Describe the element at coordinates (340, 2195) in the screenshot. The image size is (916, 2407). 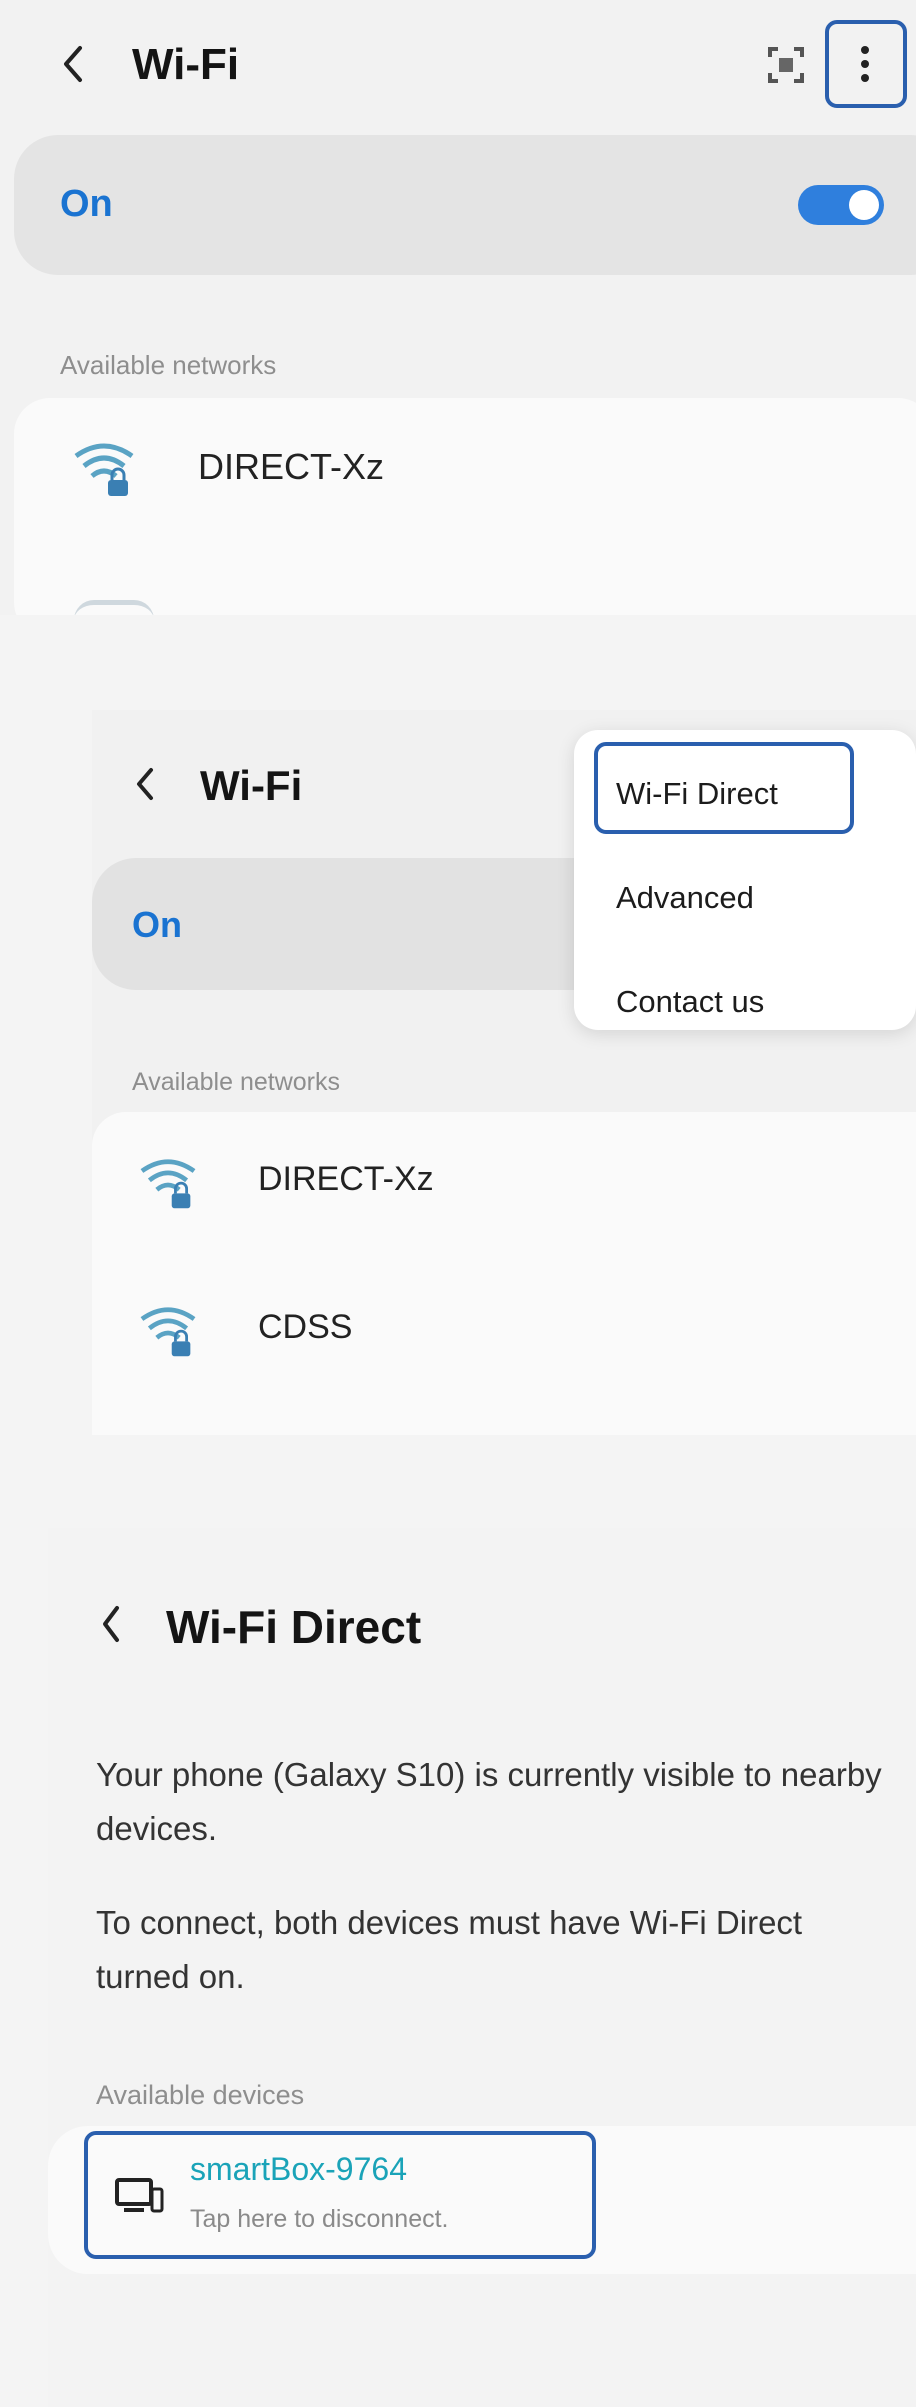
I see `device-highlight` at that location.